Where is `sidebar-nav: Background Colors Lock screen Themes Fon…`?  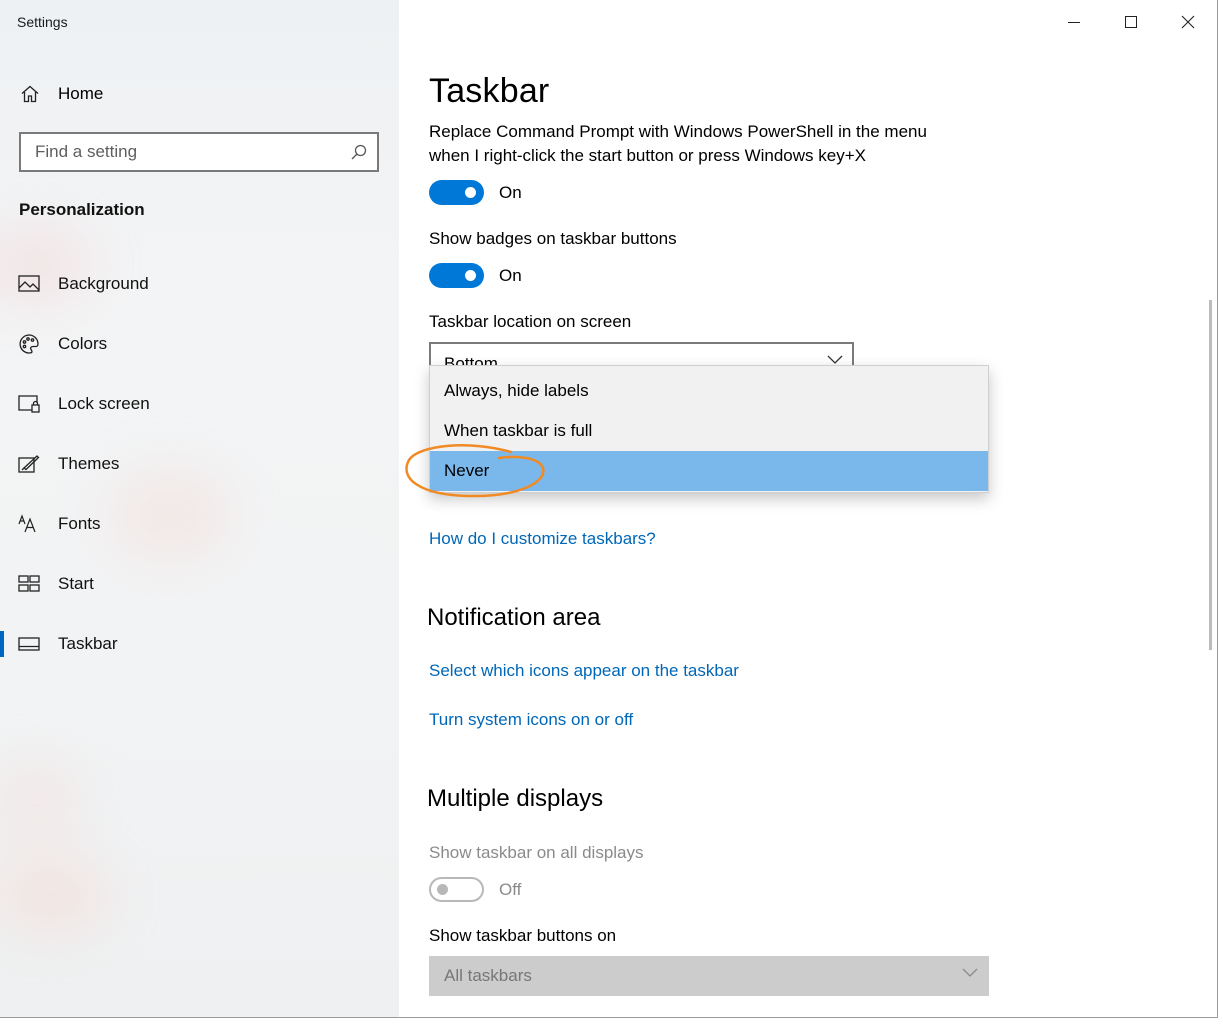
sidebar-nav: Background Colors Lock screen Themes Fon… is located at coordinates (199, 464).